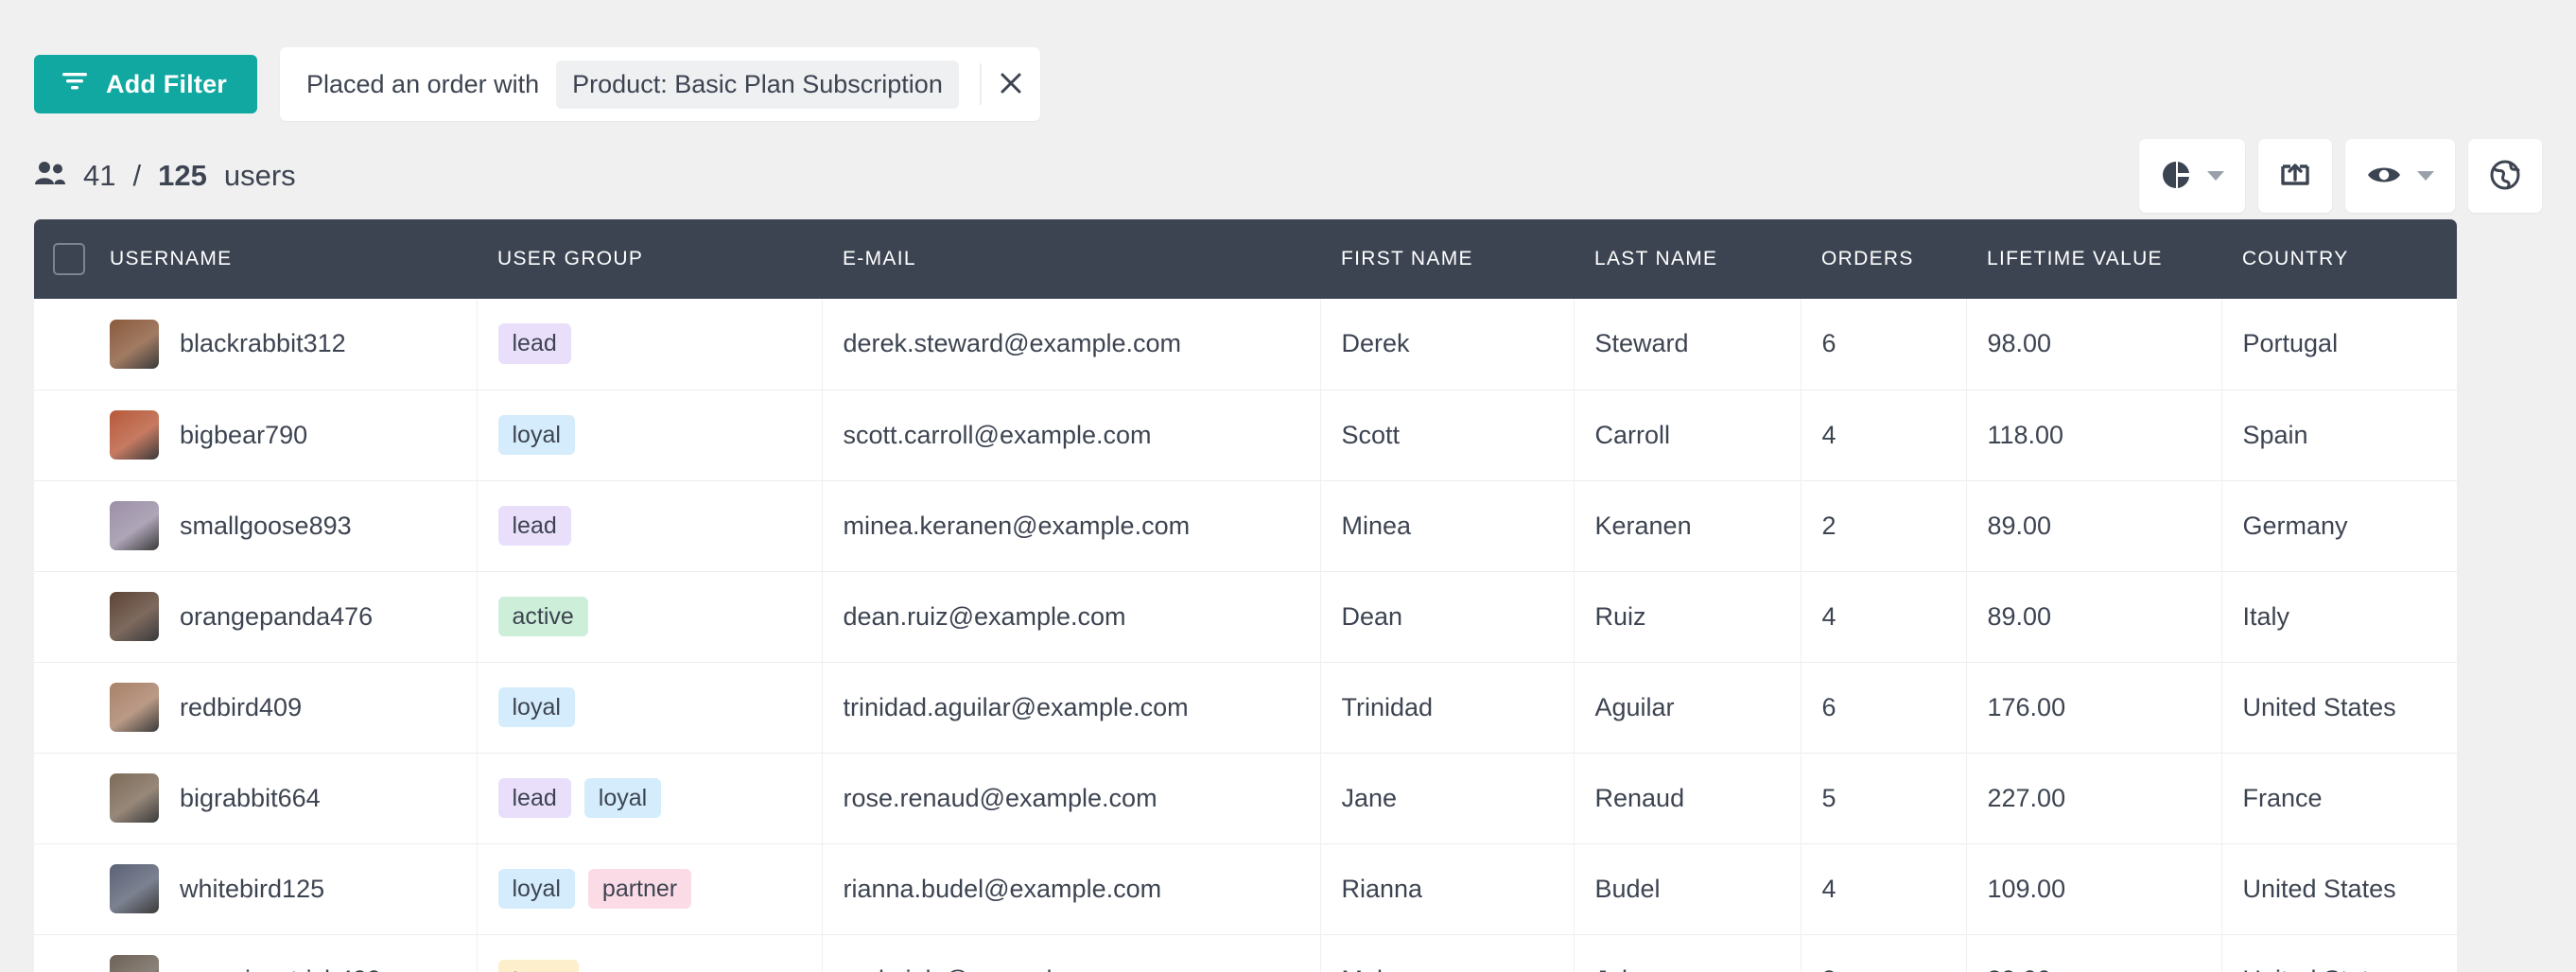 The image size is (2576, 972). Describe the element at coordinates (2093, 259) in the screenshot. I see `column-header-lifetime-value: LIFETIME VALUE` at that location.